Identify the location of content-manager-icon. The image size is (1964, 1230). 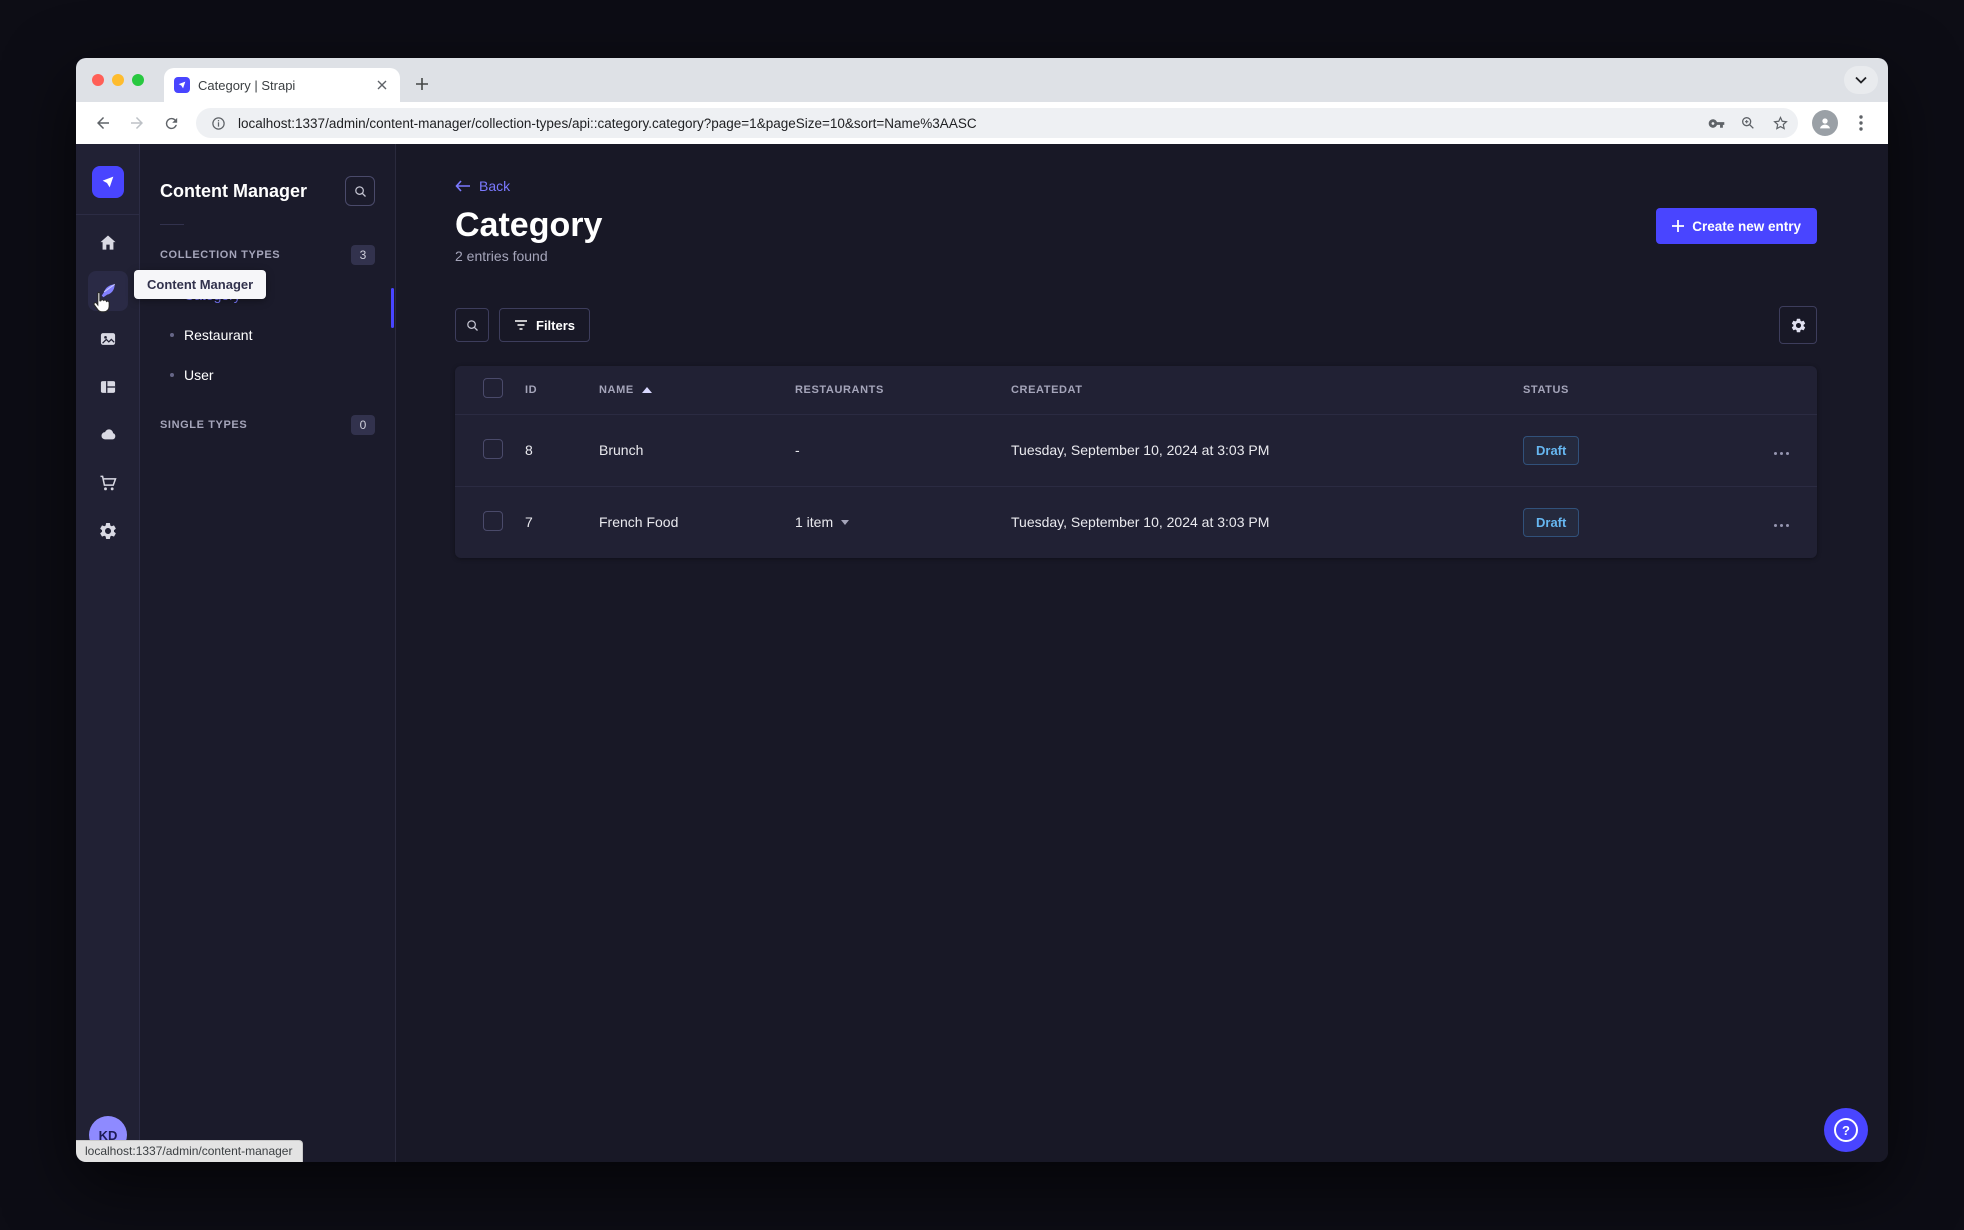
(107, 291).